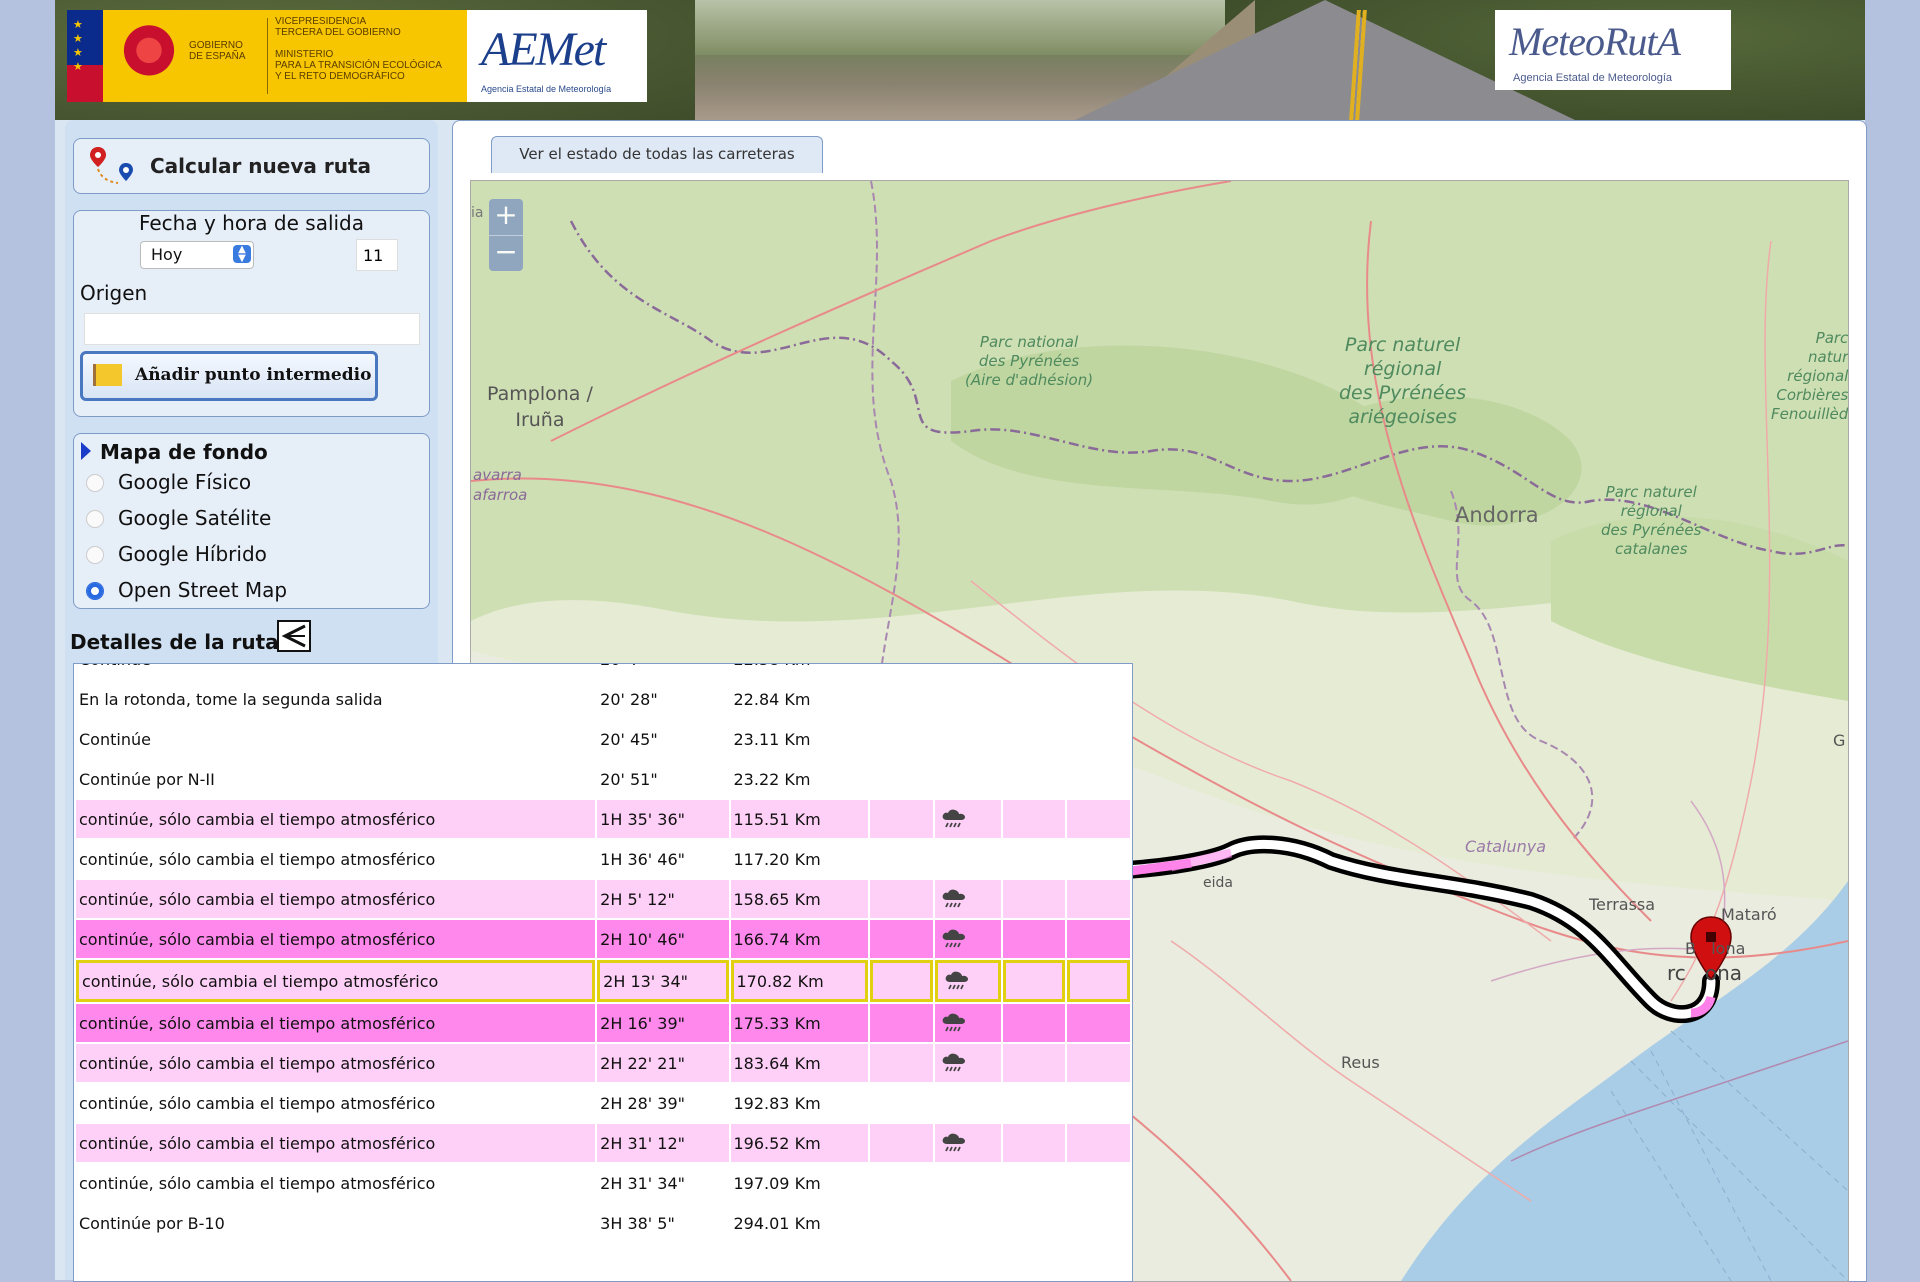 The height and width of the screenshot is (1282, 1920). What do you see at coordinates (799, 819) in the screenshot?
I see `distance-cell: 115.51 Km` at bounding box center [799, 819].